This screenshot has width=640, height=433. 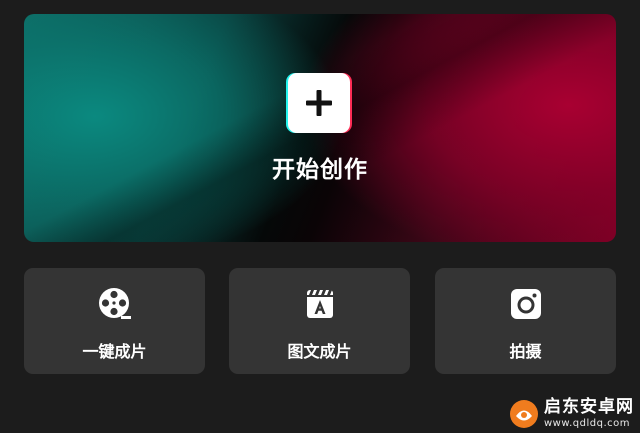 I want to click on plus-button, so click(x=319, y=103).